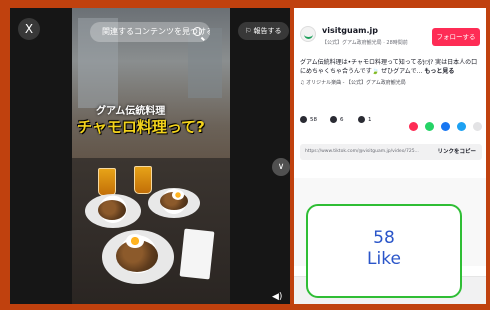 This screenshot has height=310, width=490. I want to click on drink-glass-left, so click(107, 182).